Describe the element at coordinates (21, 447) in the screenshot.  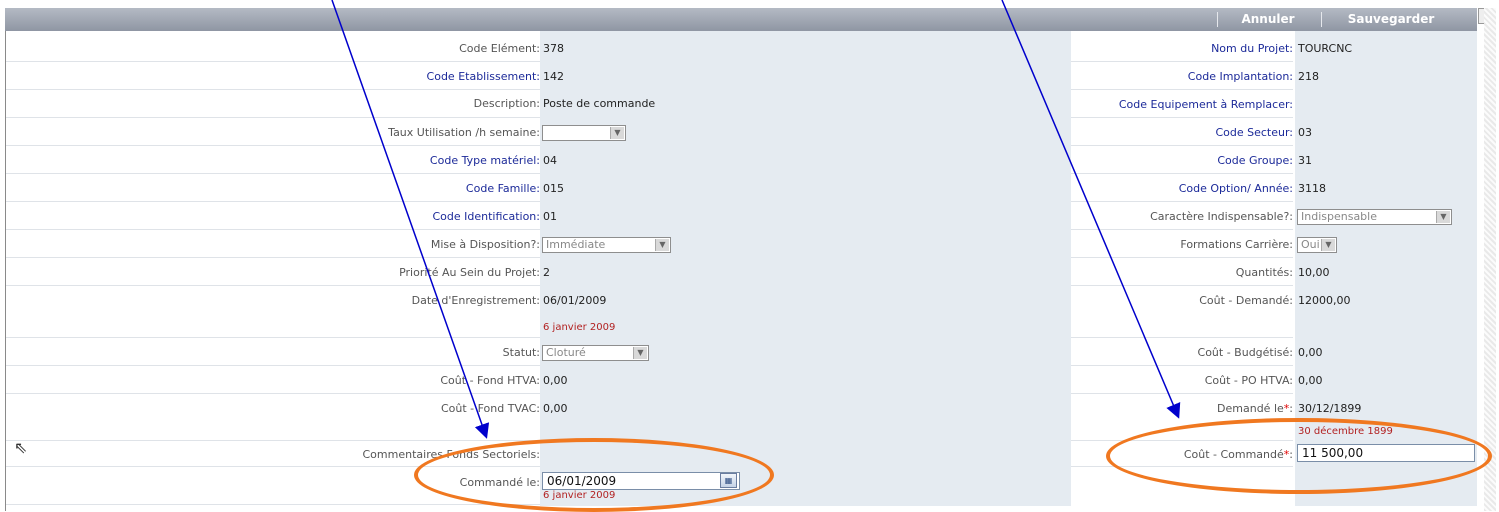
I see `mouse-pointer-icon: ⇖` at that location.